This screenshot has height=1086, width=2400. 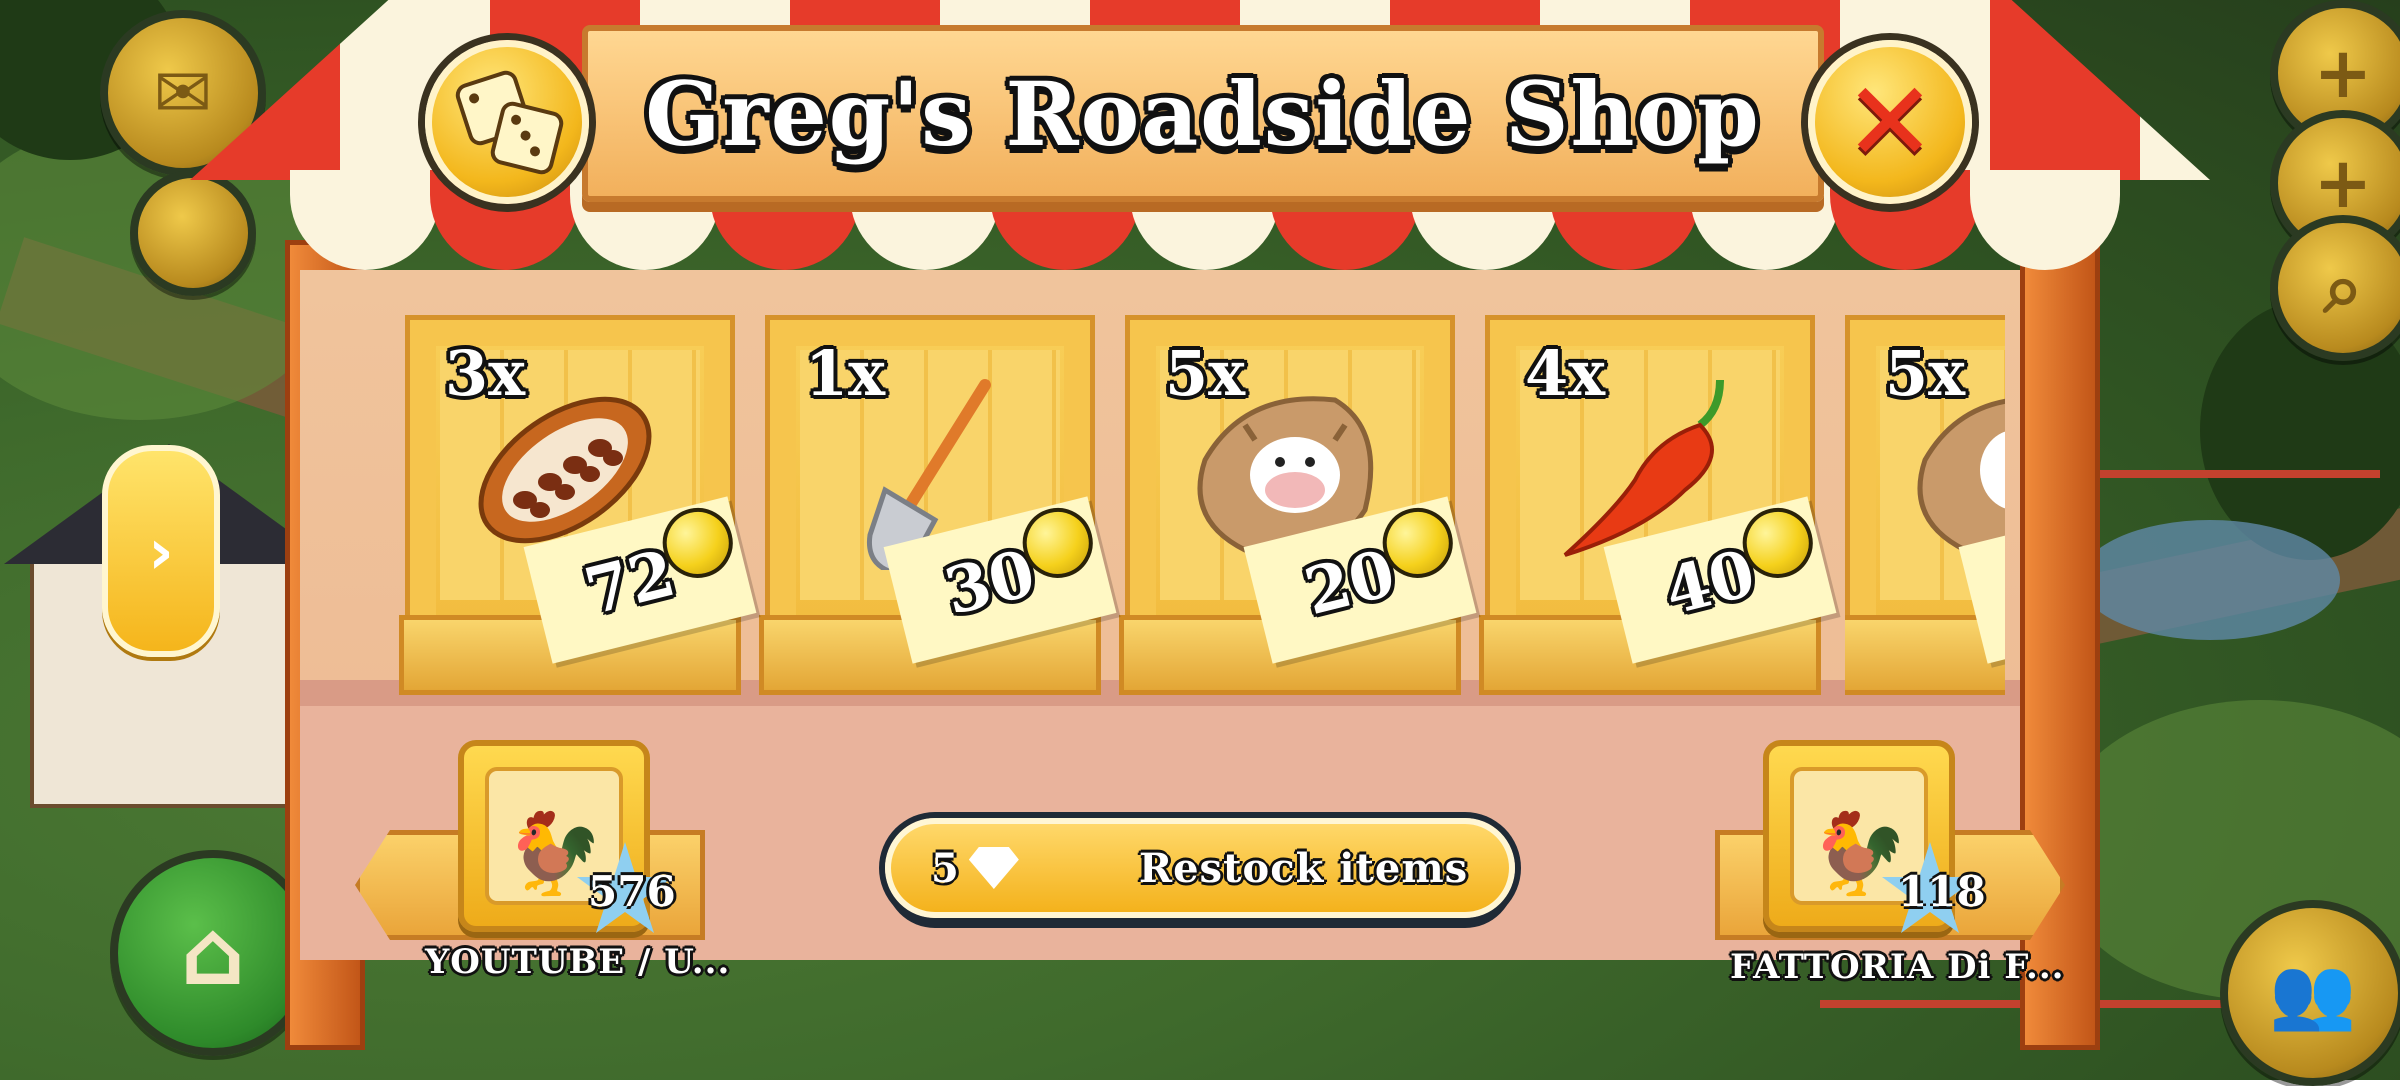 I want to click on rooster-icon: 🐓, so click(x=1859, y=853).